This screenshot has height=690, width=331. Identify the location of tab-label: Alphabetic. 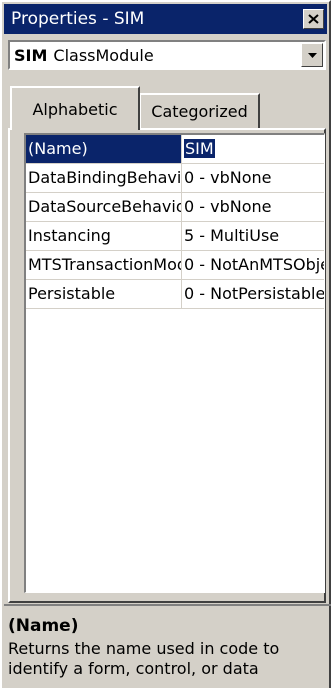
(75, 109).